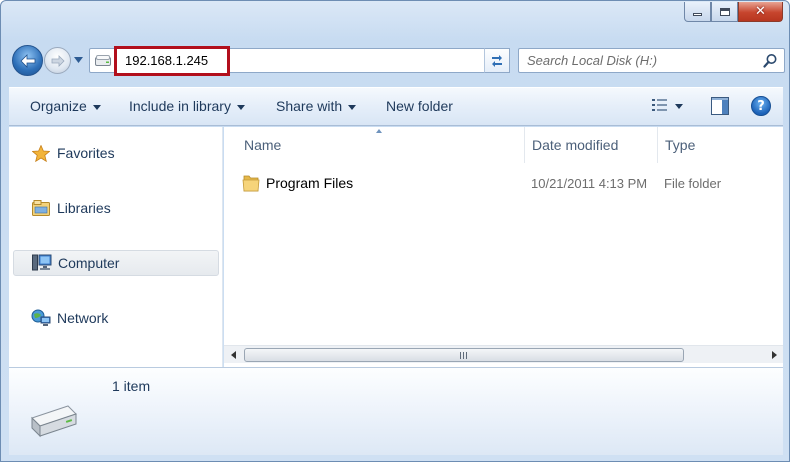  I want to click on minimize-button, so click(697, 12).